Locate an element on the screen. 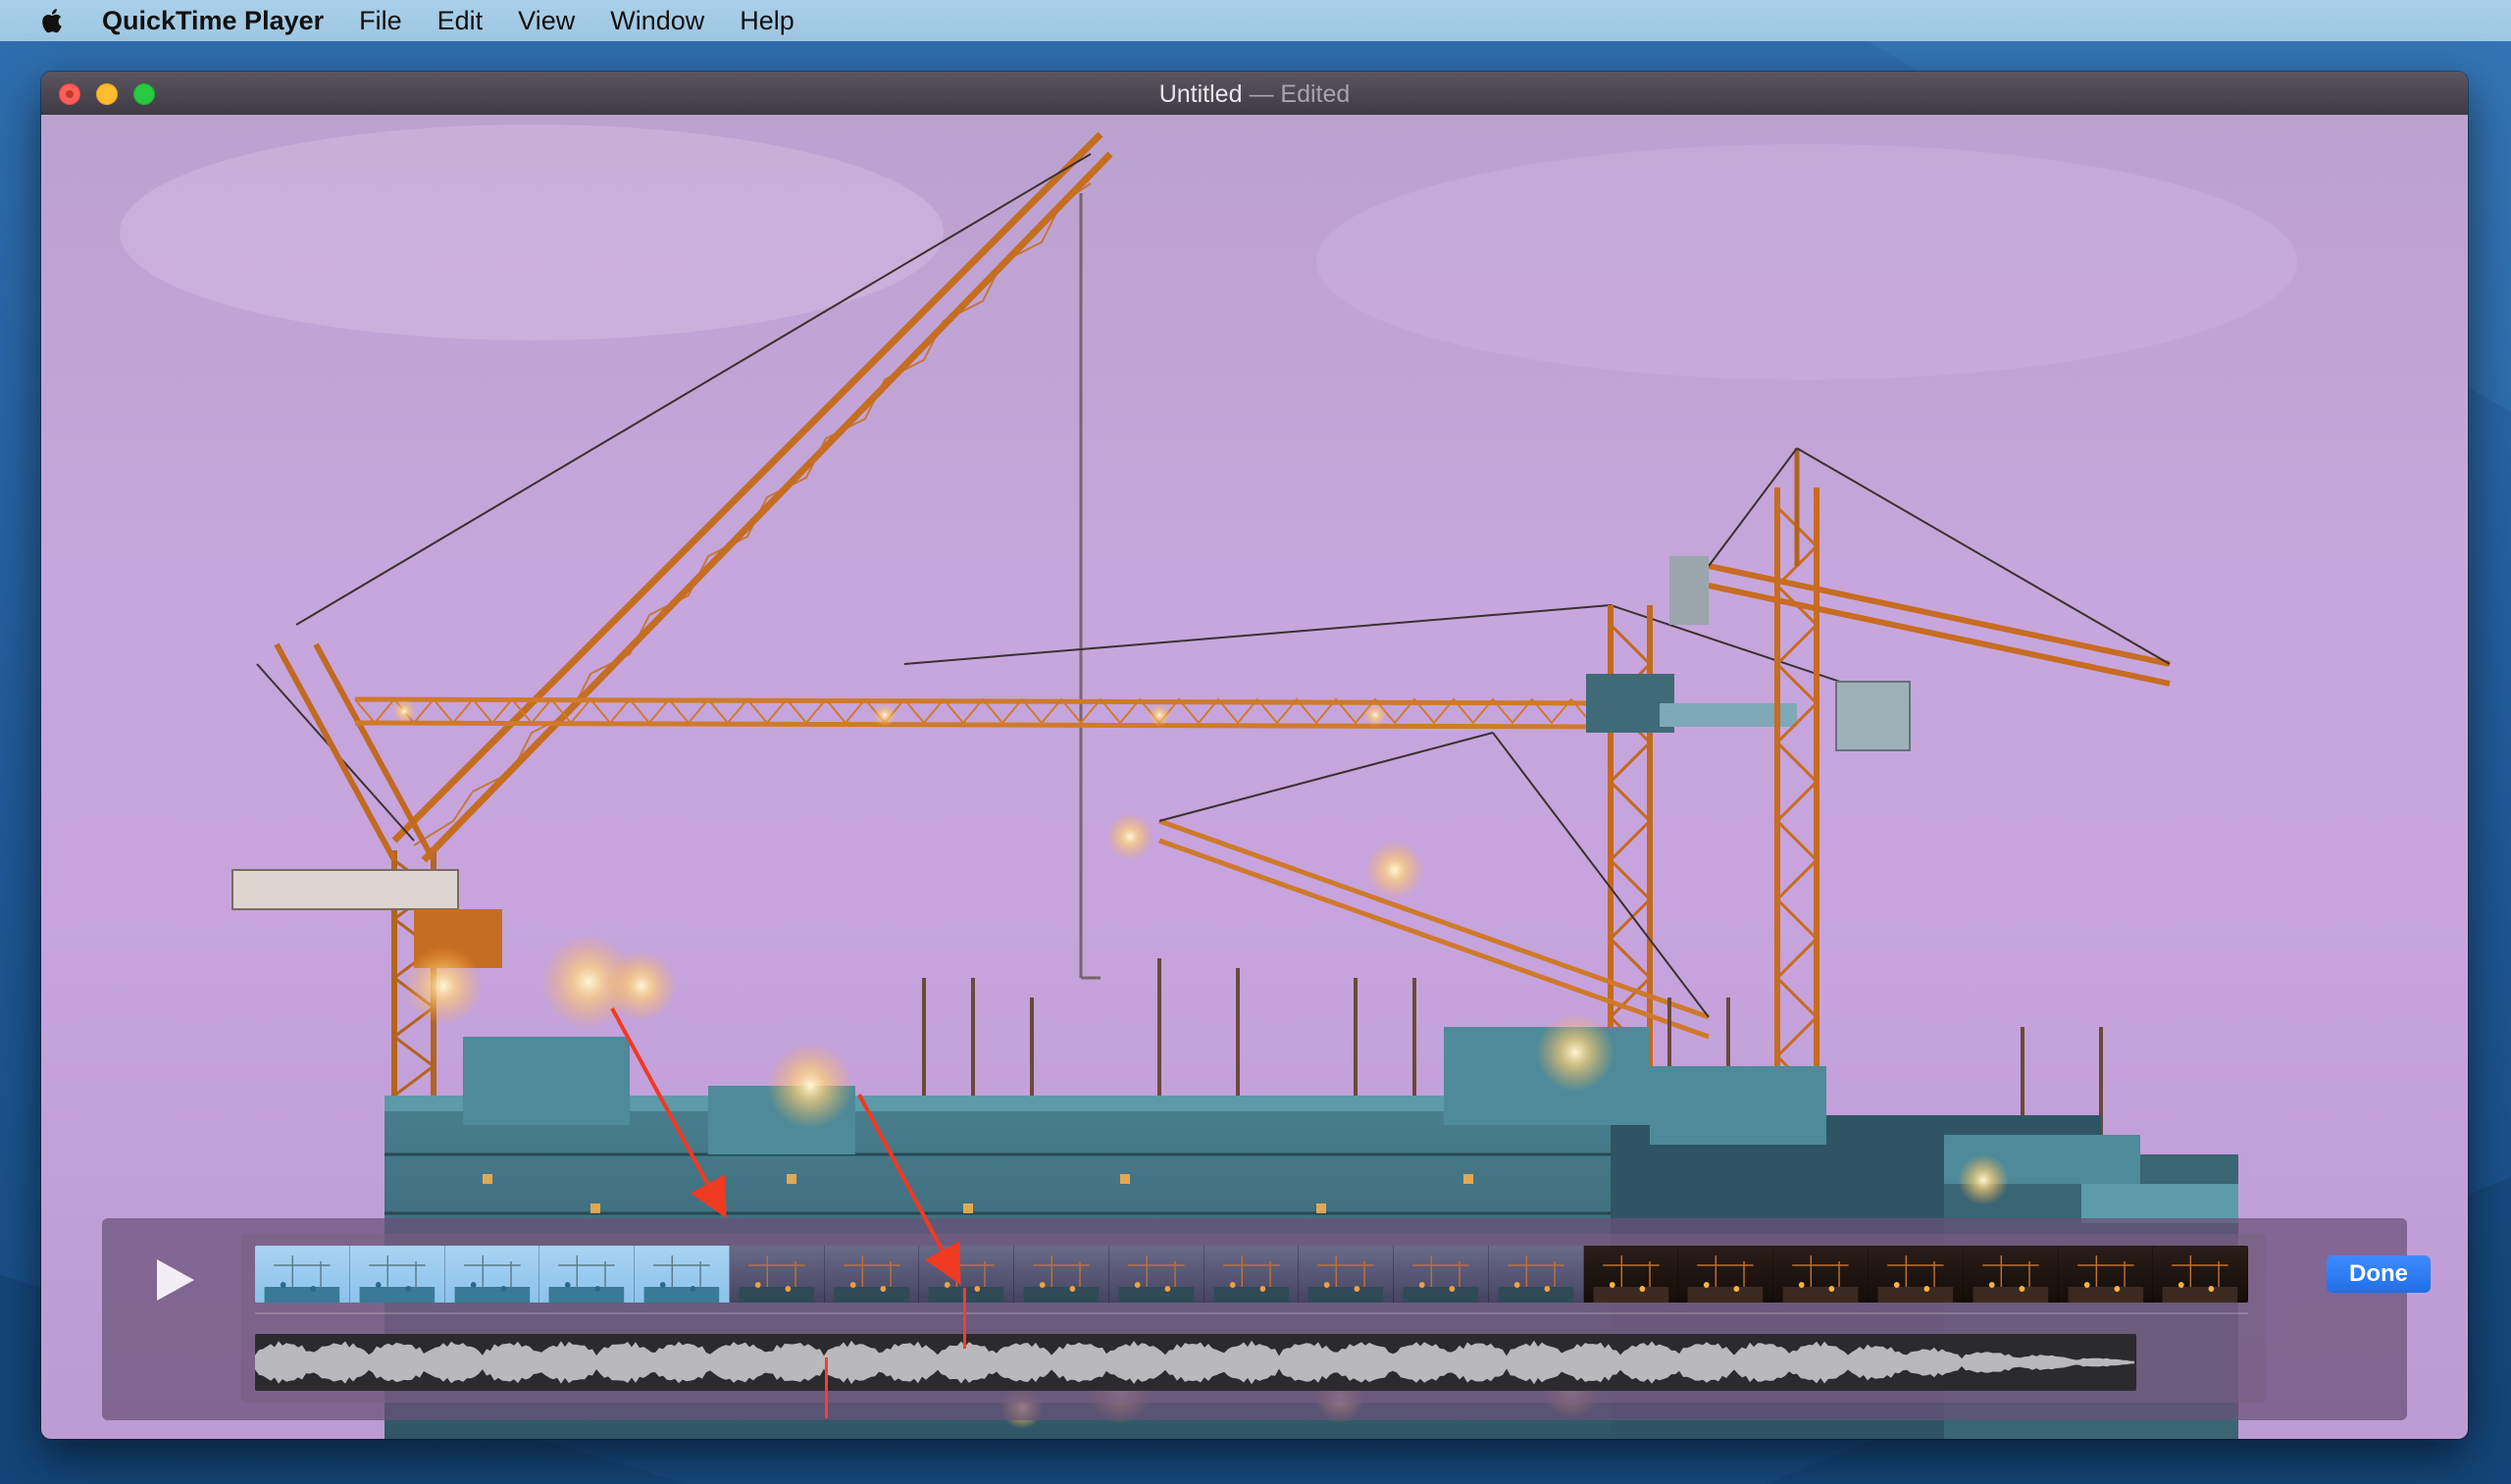 This screenshot has height=1484, width=2511. app-name-menu: QuickTime Player is located at coordinates (213, 21).